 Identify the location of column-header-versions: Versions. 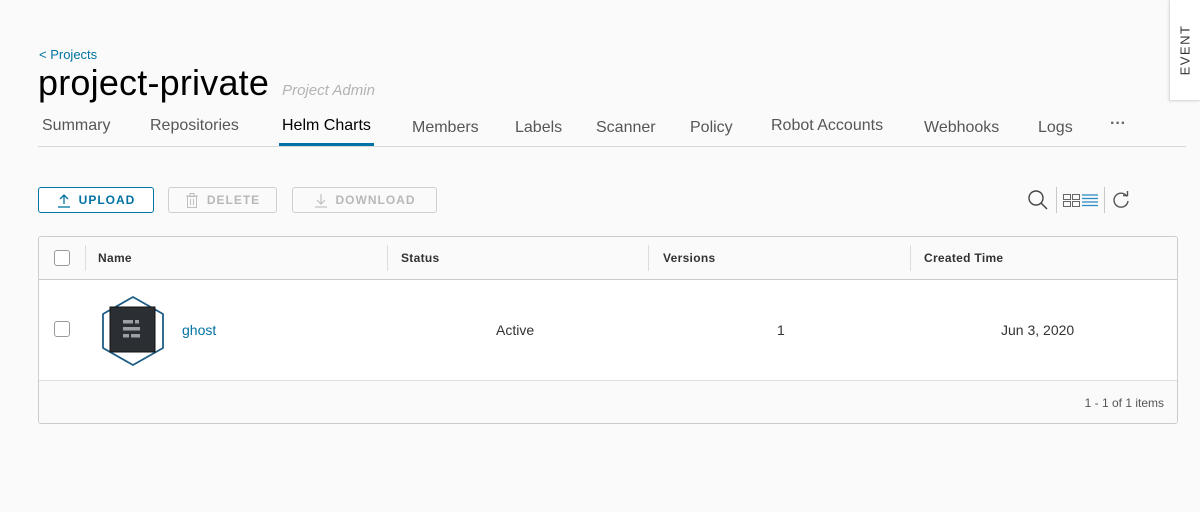
(689, 258).